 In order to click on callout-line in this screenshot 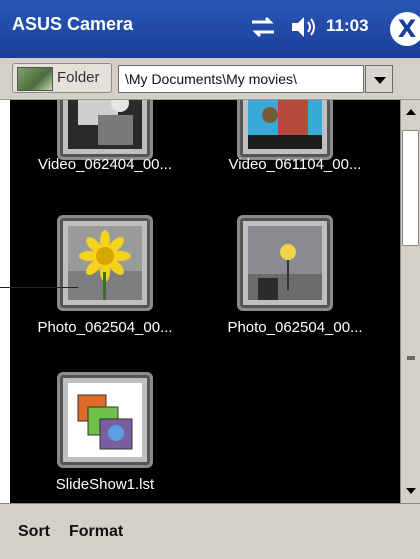, I will do `click(39, 287)`.